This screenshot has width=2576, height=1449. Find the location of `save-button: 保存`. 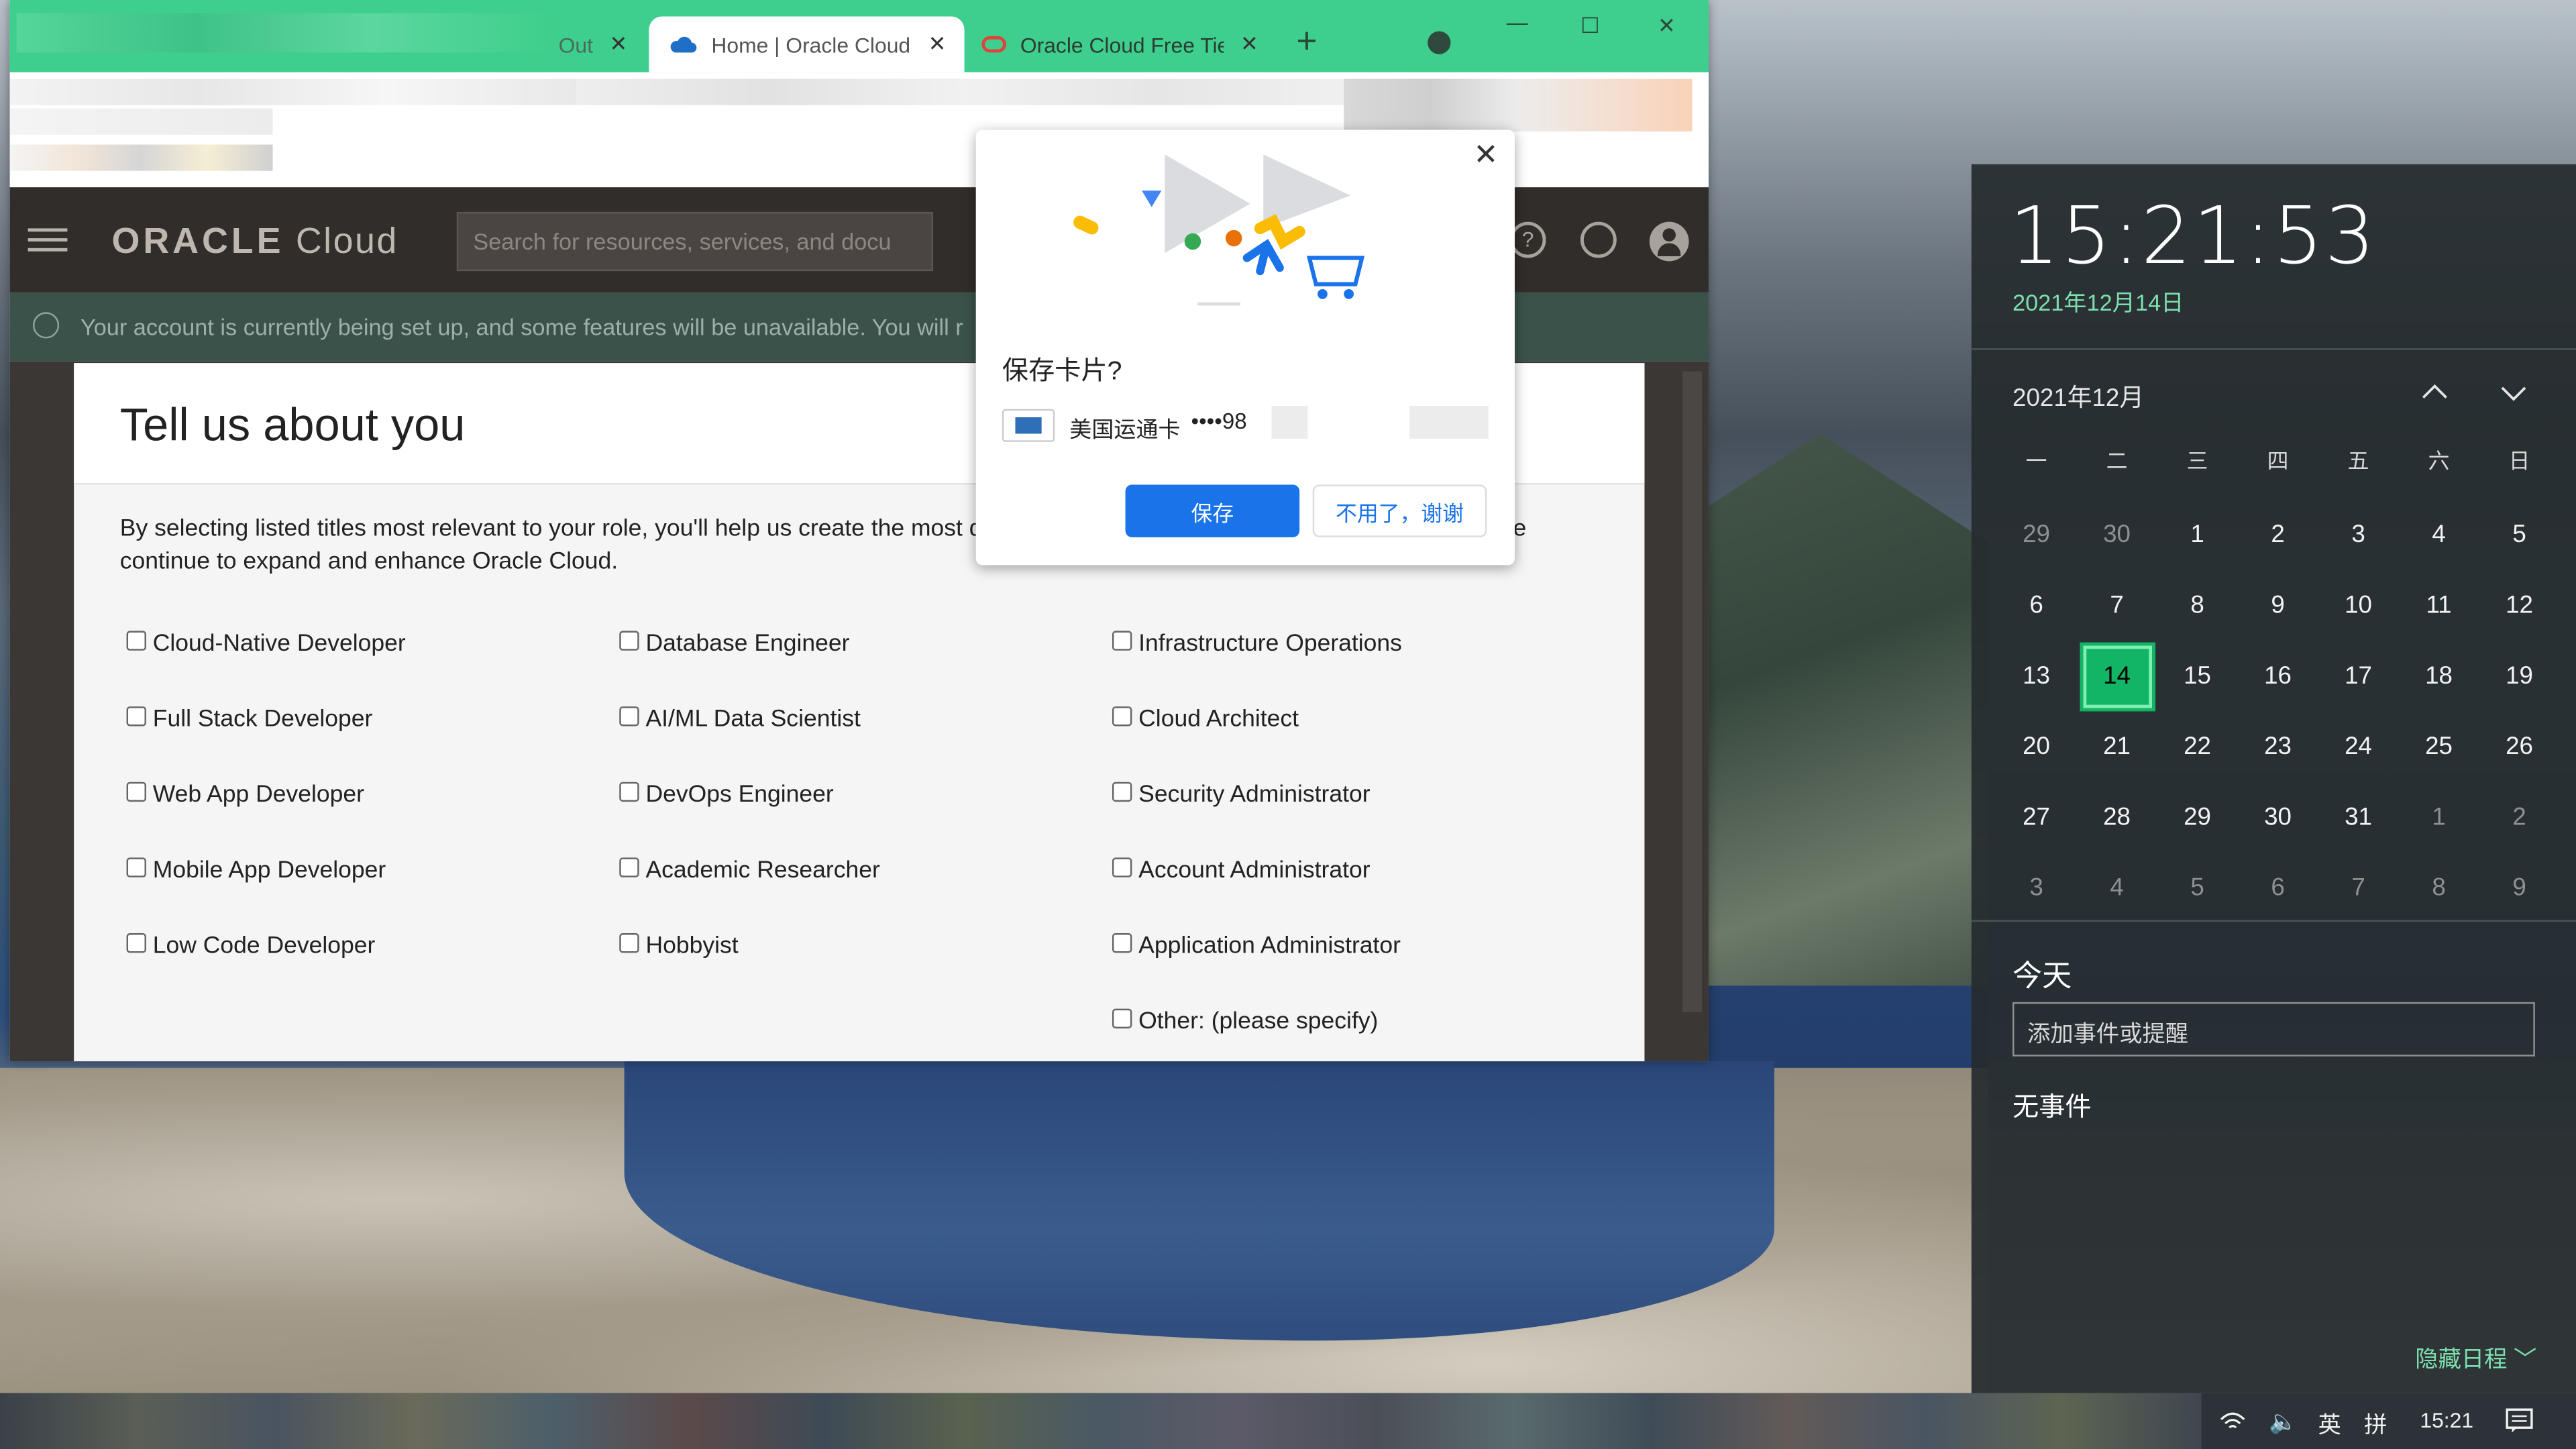

save-button: 保存 is located at coordinates (1212, 510).